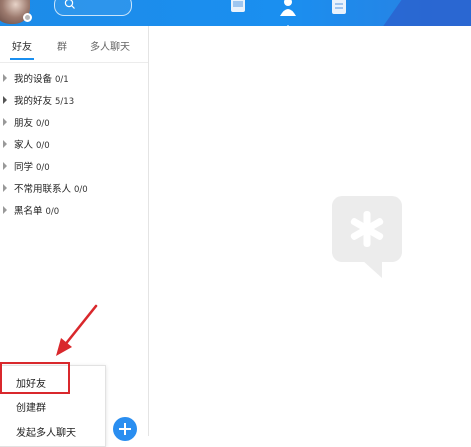 The height and width of the screenshot is (447, 471). I want to click on chat-placeholder-icon, so click(367, 237).